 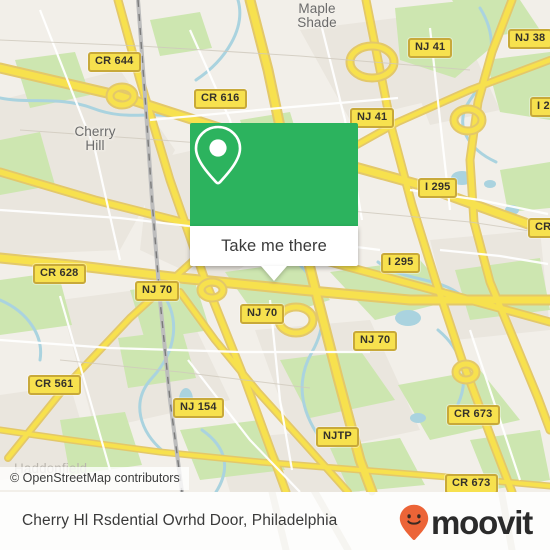 What do you see at coordinates (414, 522) in the screenshot?
I see `moovit-smiley-pin-icon` at bounding box center [414, 522].